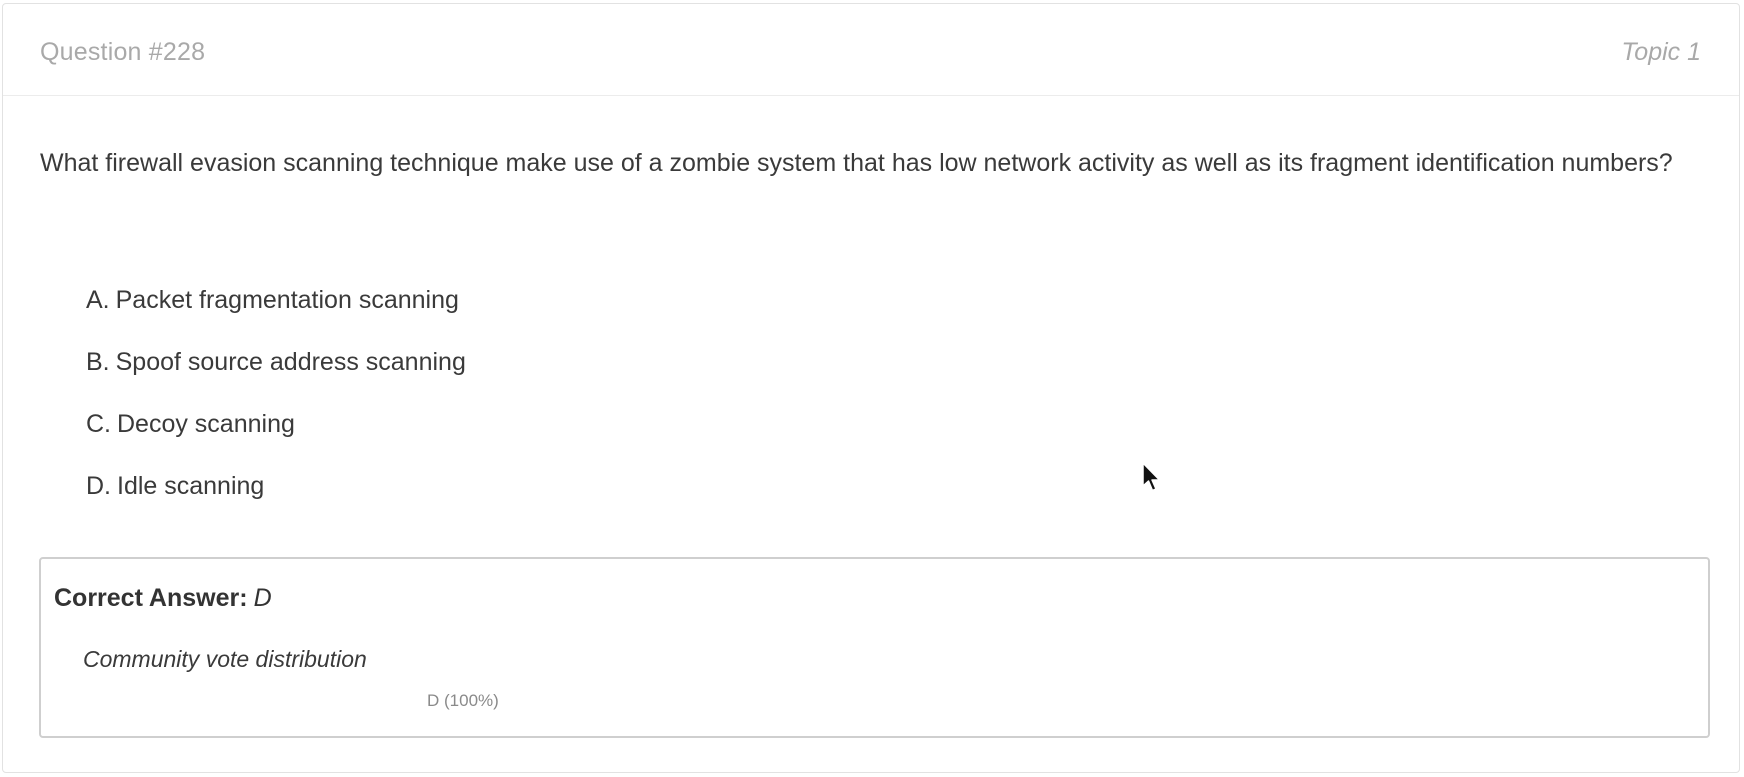  Describe the element at coordinates (98, 486) in the screenshot. I see `choice-letter: D.` at that location.